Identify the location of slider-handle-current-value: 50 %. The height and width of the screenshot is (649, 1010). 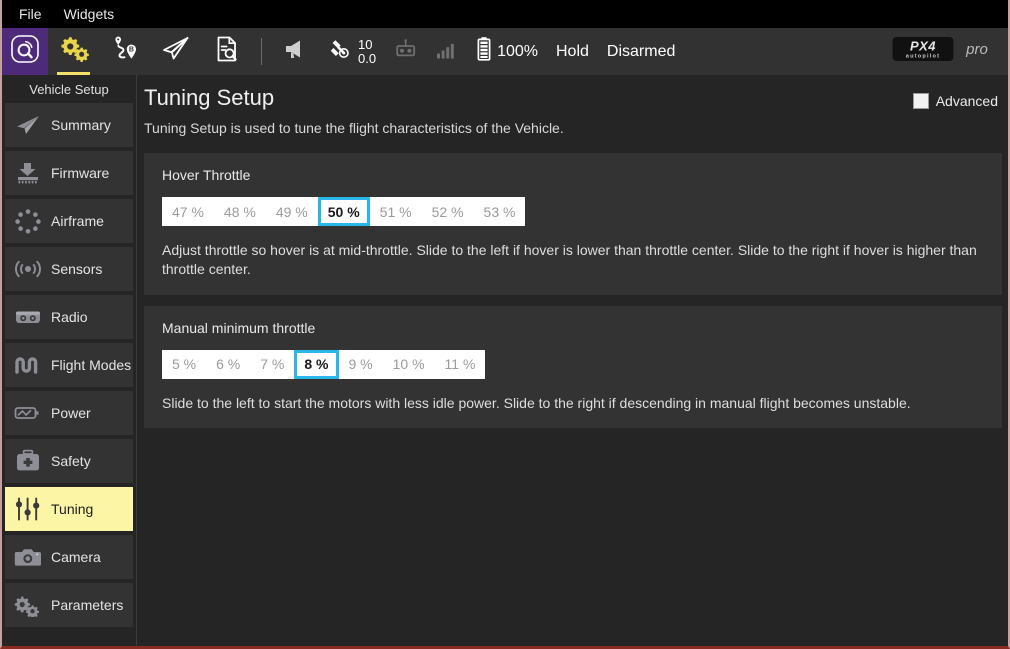
(343, 212).